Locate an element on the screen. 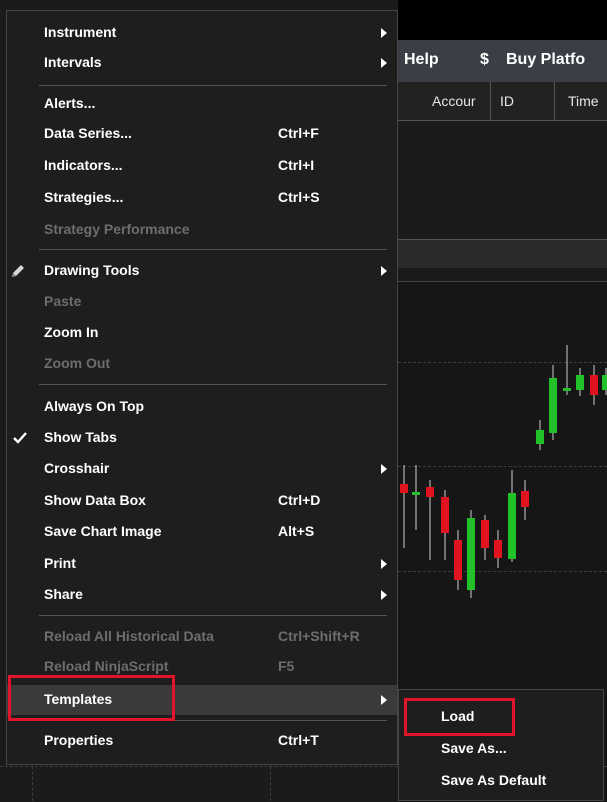 This screenshot has width=607, height=802. menu-item-zoom-out: Zoom Out is located at coordinates (202, 364).